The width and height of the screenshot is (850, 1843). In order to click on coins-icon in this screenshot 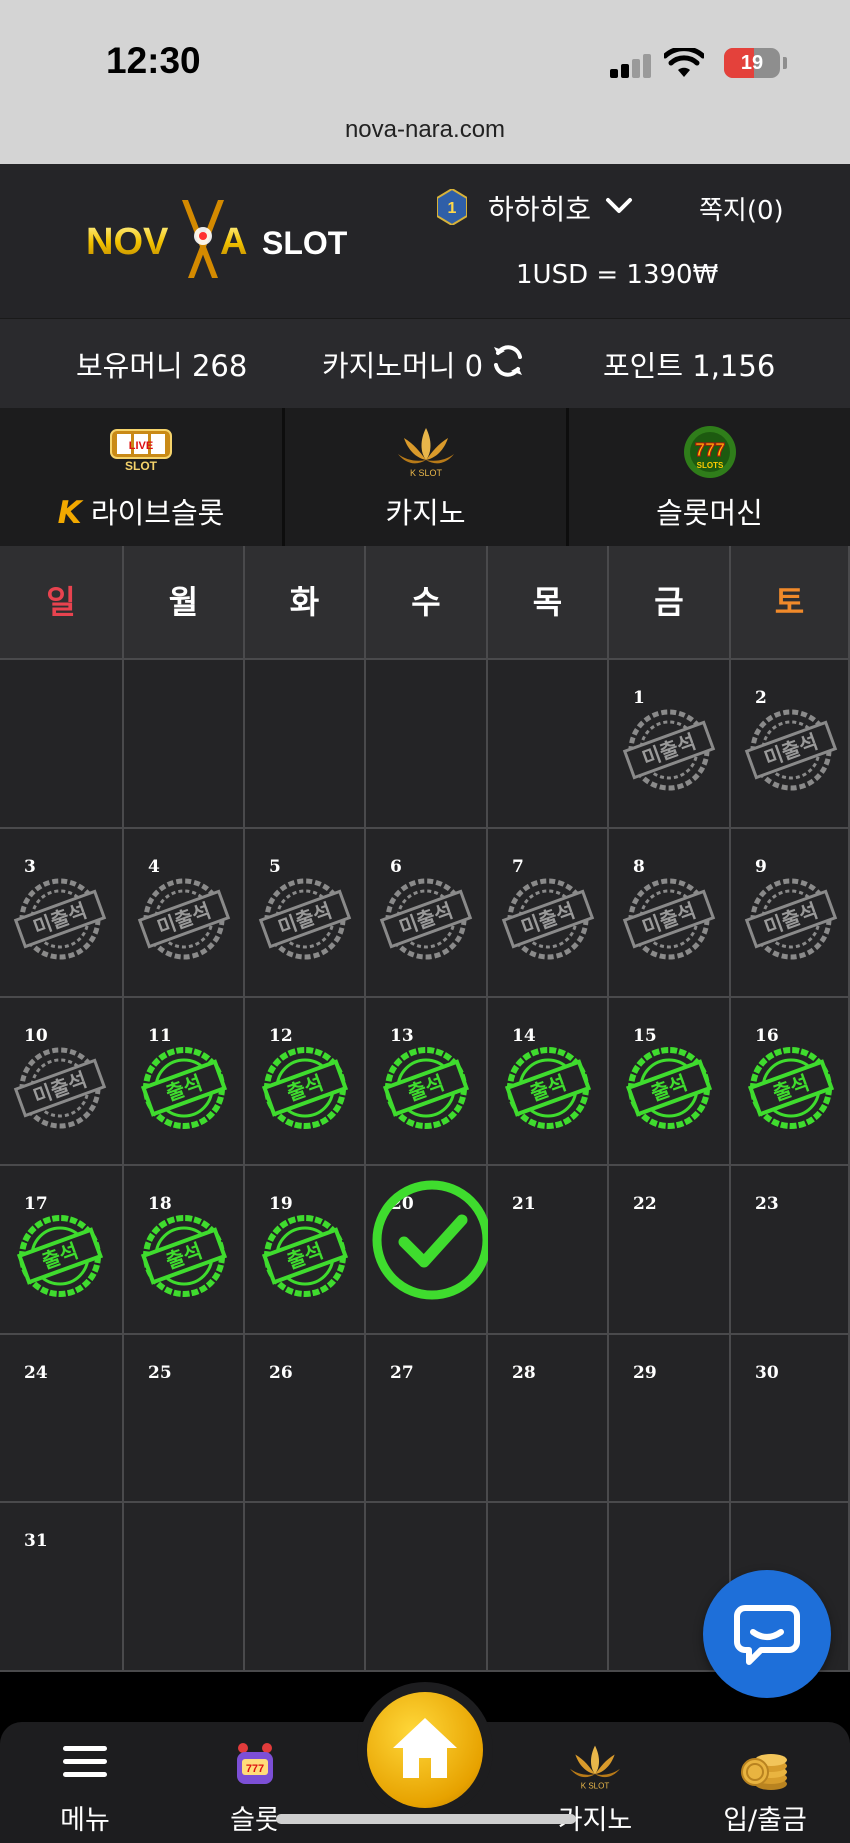, I will do `click(764, 1772)`.